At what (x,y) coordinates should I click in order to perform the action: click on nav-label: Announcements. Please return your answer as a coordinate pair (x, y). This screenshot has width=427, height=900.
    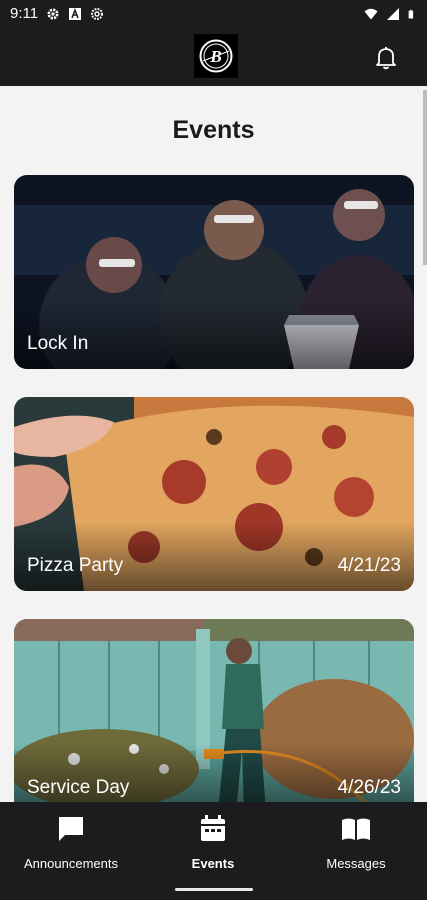
    Looking at the image, I should click on (71, 863).